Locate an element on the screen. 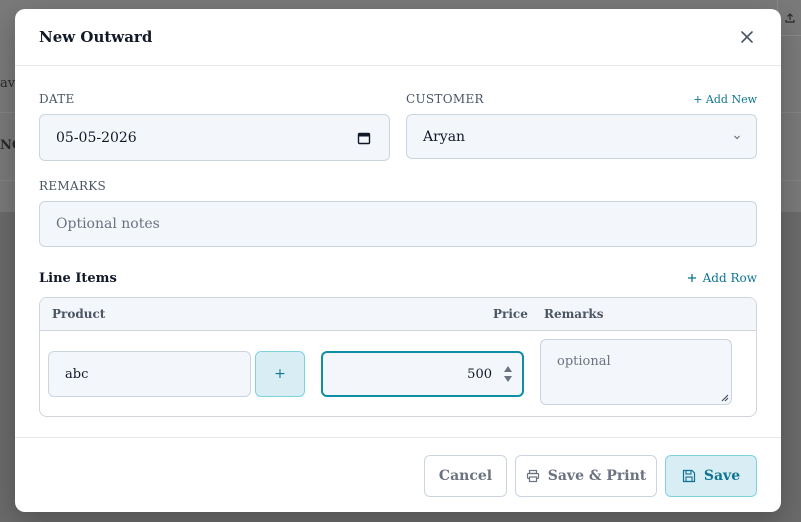  calendar-icon is located at coordinates (364, 138).